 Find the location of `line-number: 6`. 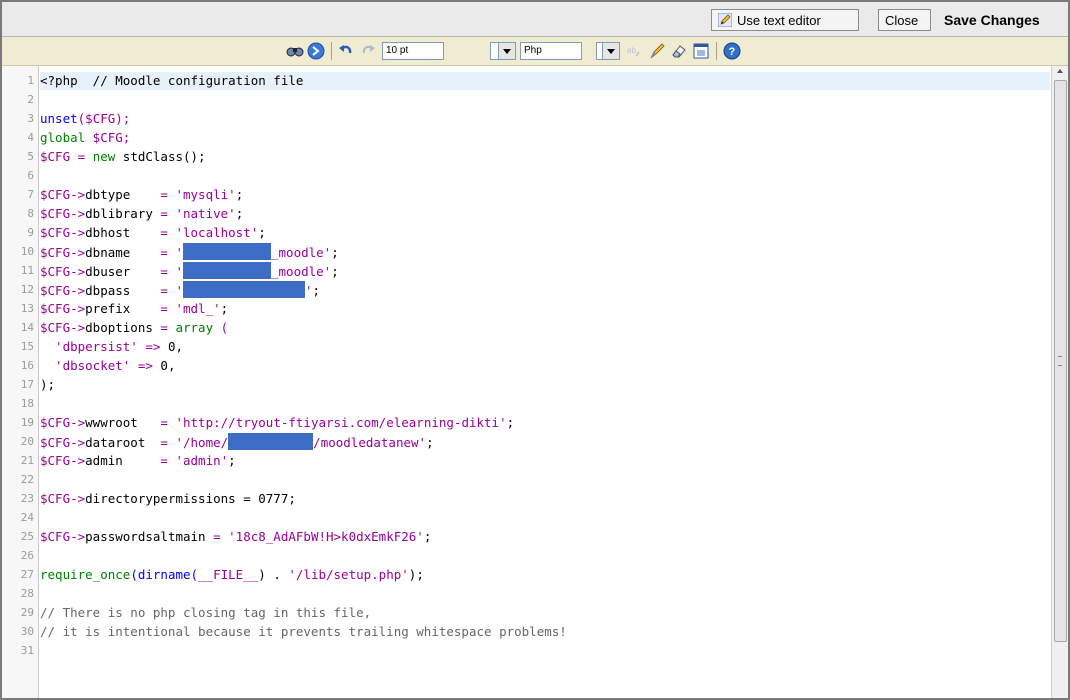

line-number: 6 is located at coordinates (30, 175).